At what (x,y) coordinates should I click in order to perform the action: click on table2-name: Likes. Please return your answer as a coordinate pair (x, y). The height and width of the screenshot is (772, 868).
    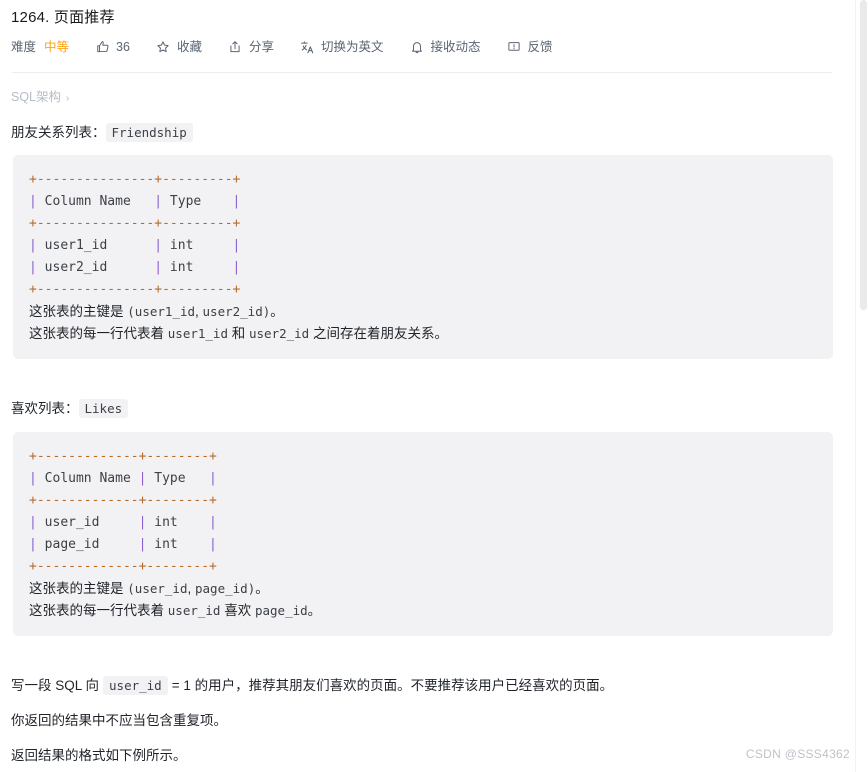
    Looking at the image, I should click on (103, 408).